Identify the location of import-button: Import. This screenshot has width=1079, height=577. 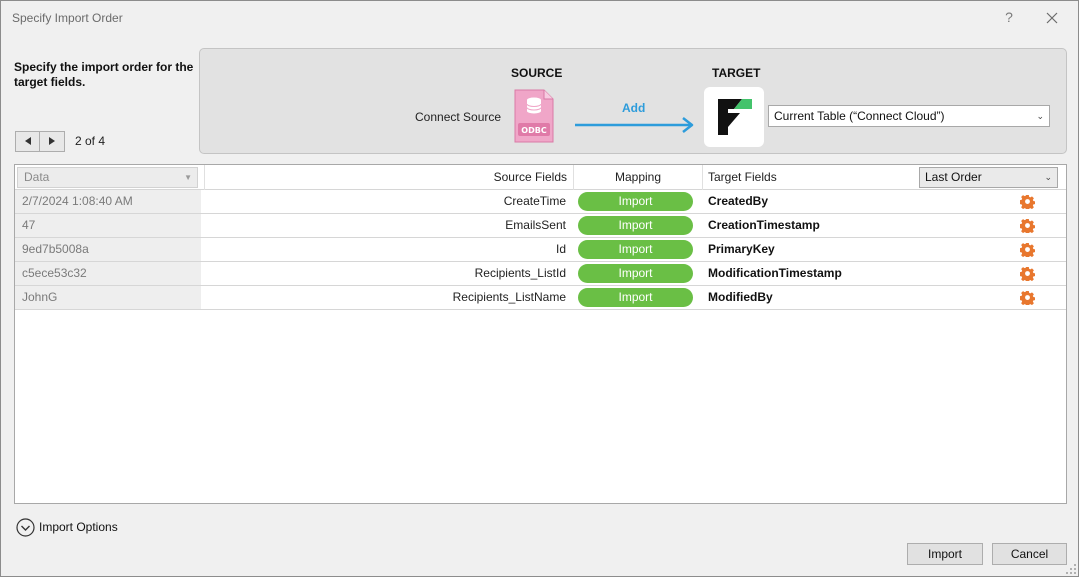
(945, 554).